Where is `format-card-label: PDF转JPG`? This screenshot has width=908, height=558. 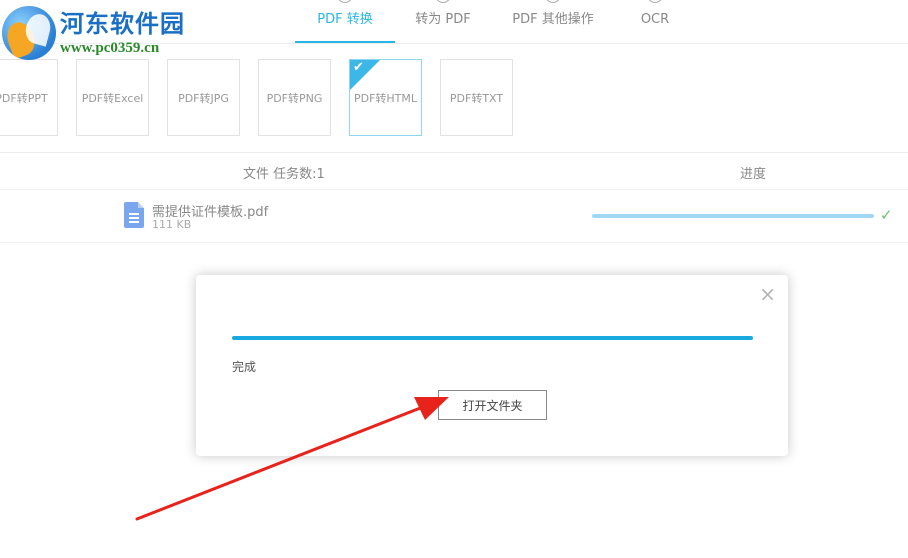
format-card-label: PDF转JPG is located at coordinates (203, 98).